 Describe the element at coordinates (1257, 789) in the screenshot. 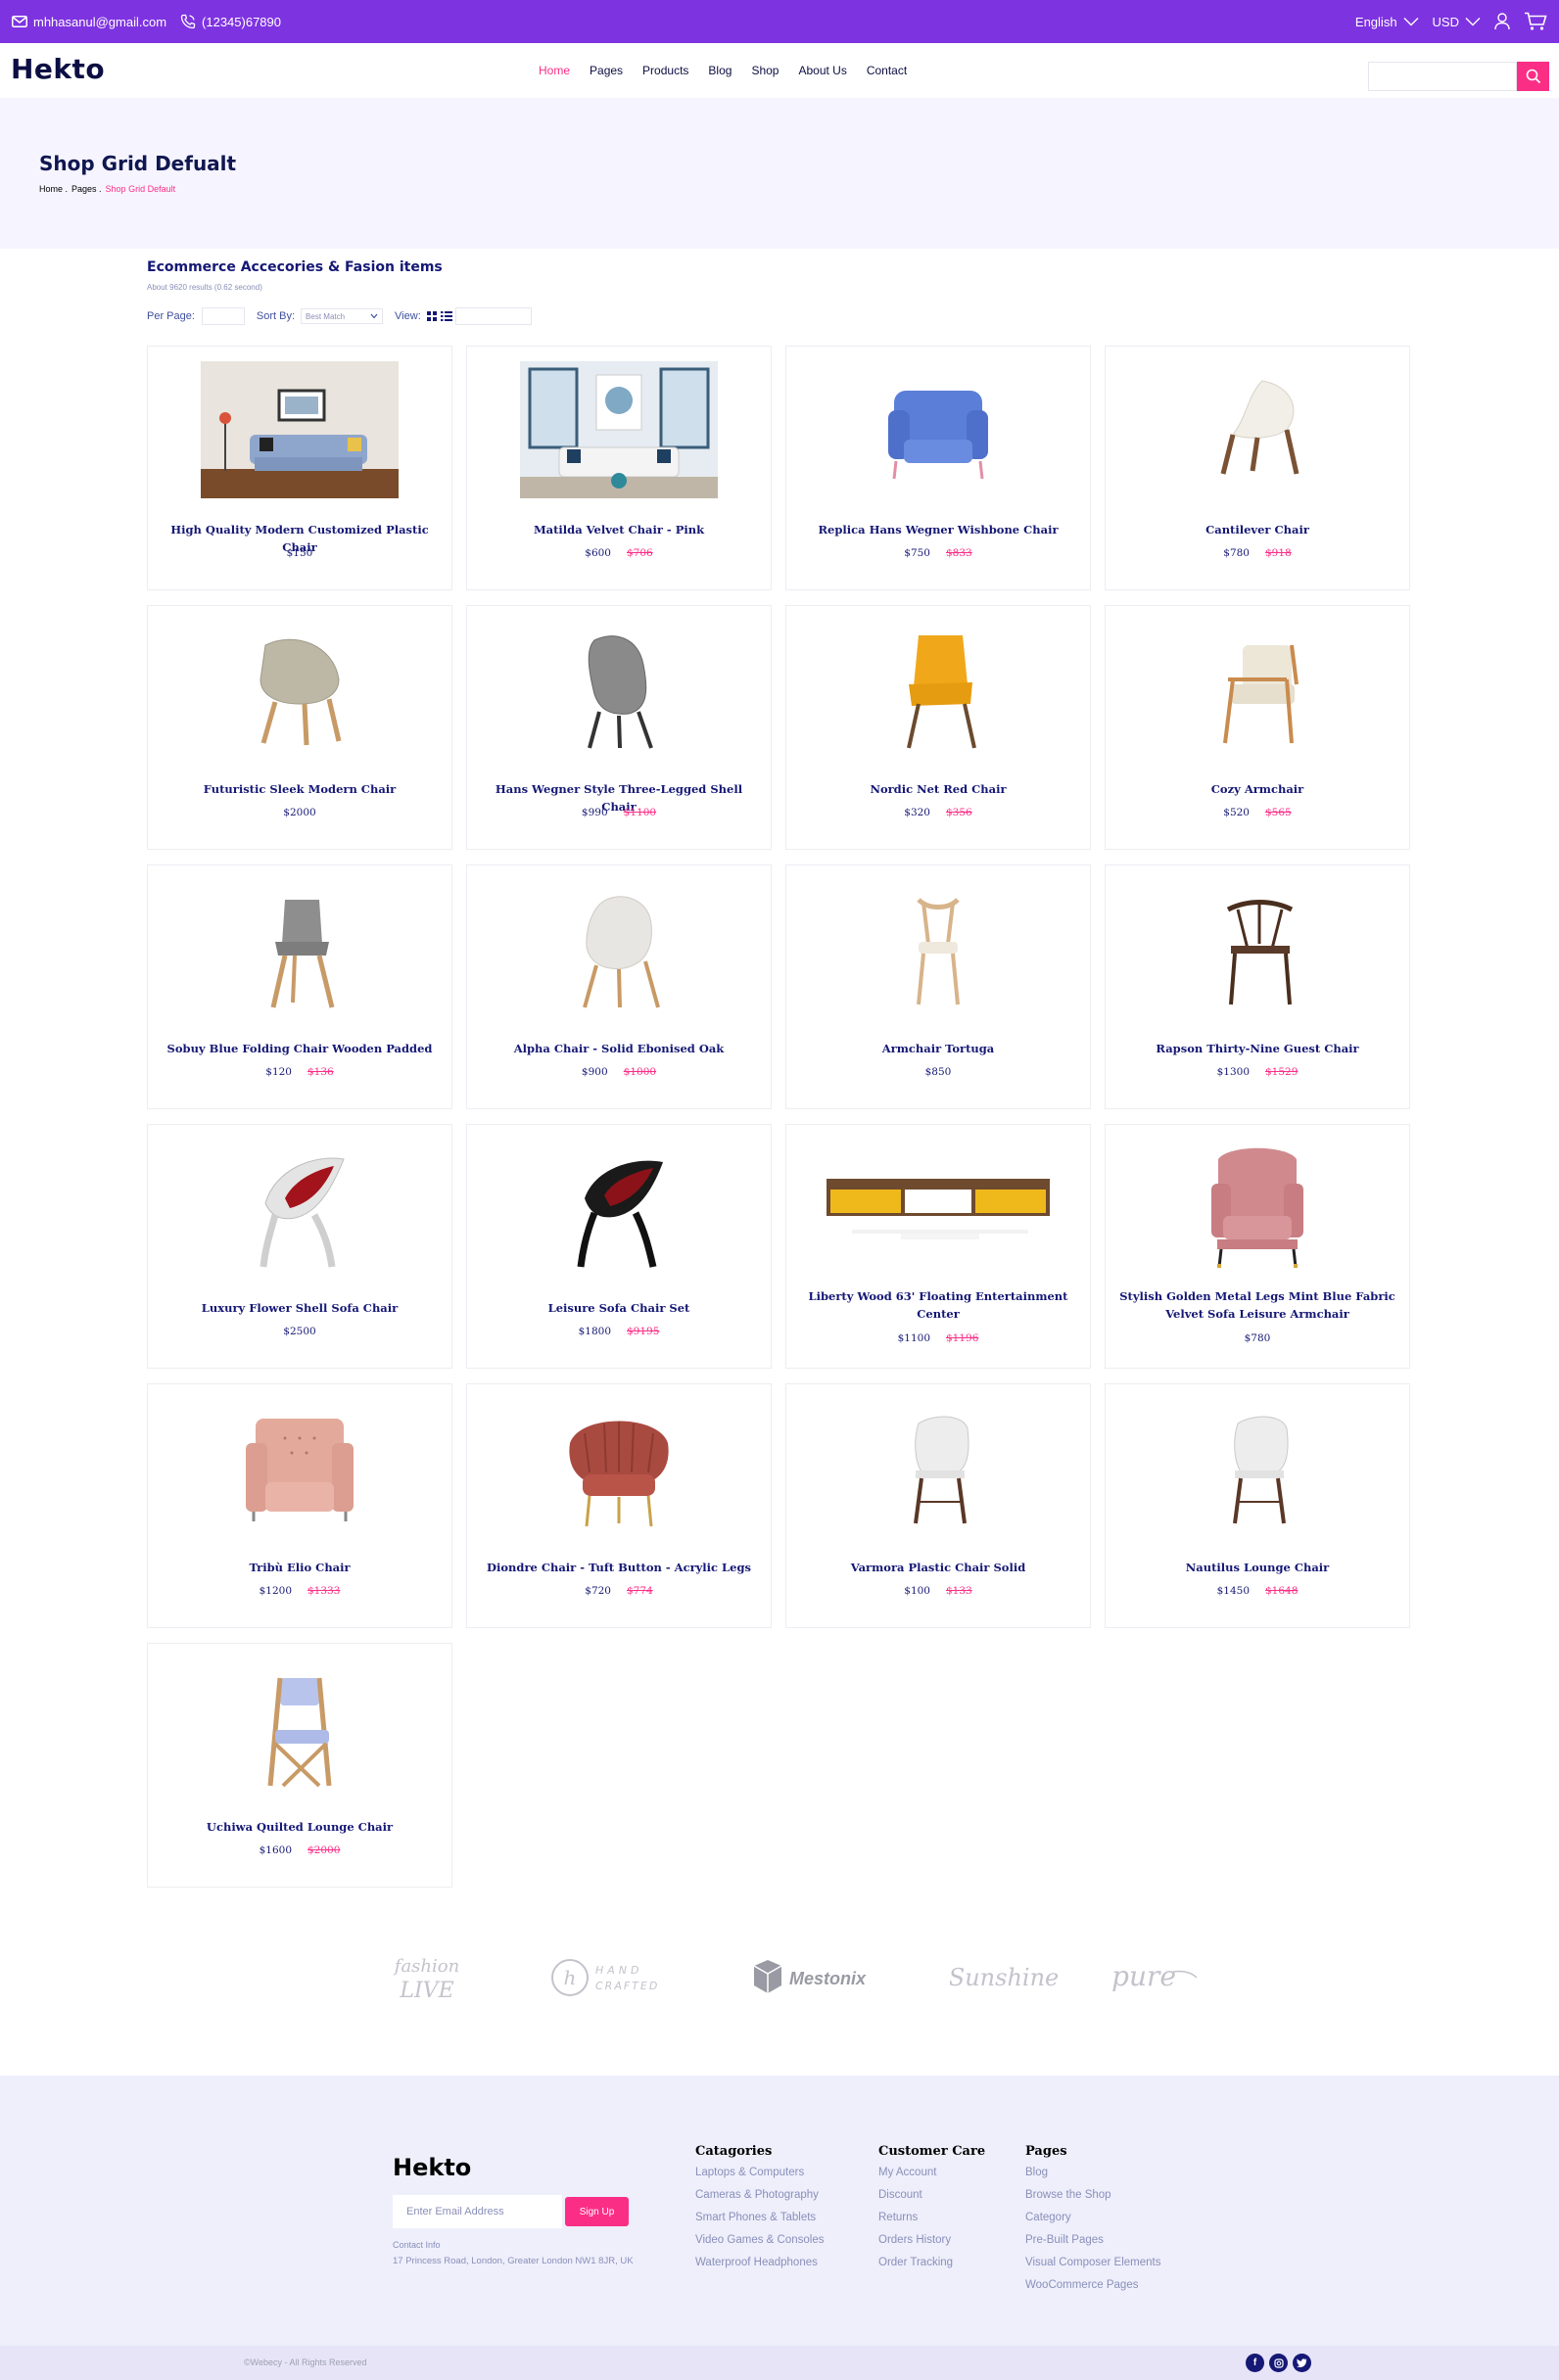

I see `product-name: Cozy Armchair` at that location.